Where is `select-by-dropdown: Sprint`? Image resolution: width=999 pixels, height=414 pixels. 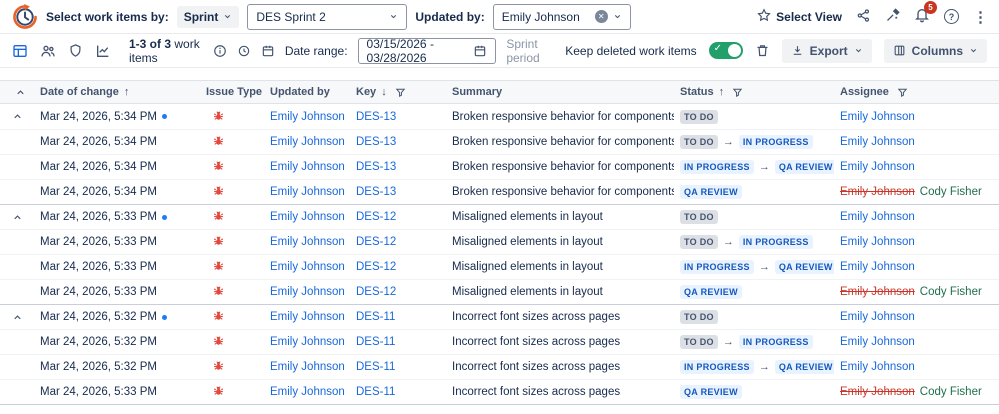 select-by-dropdown: Sprint is located at coordinates (208, 16).